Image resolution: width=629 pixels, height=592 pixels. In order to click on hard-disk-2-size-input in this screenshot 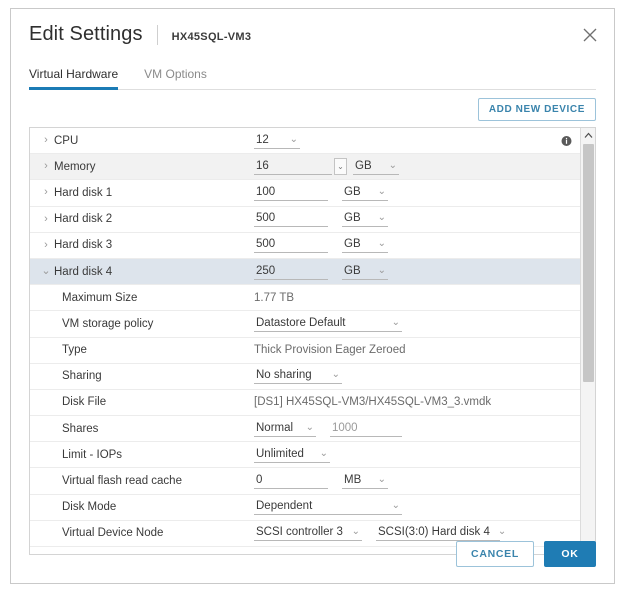, I will do `click(291, 219)`.